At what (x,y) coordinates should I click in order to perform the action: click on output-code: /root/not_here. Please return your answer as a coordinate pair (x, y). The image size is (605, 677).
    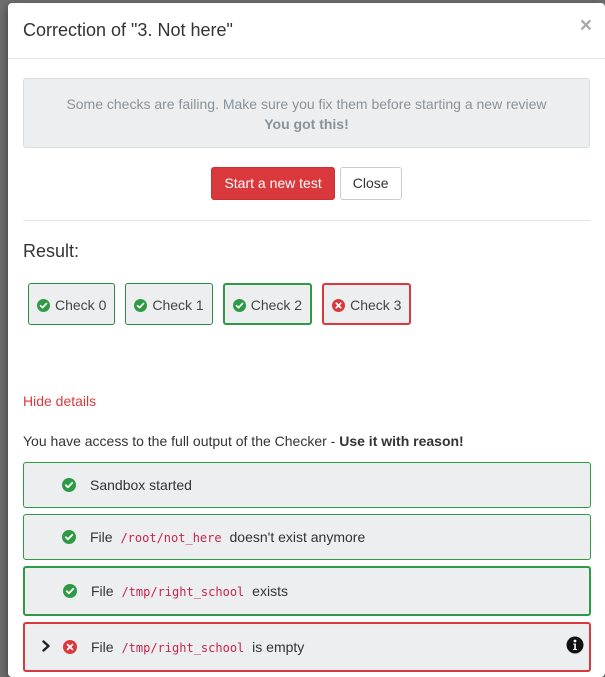
    Looking at the image, I should click on (171, 538).